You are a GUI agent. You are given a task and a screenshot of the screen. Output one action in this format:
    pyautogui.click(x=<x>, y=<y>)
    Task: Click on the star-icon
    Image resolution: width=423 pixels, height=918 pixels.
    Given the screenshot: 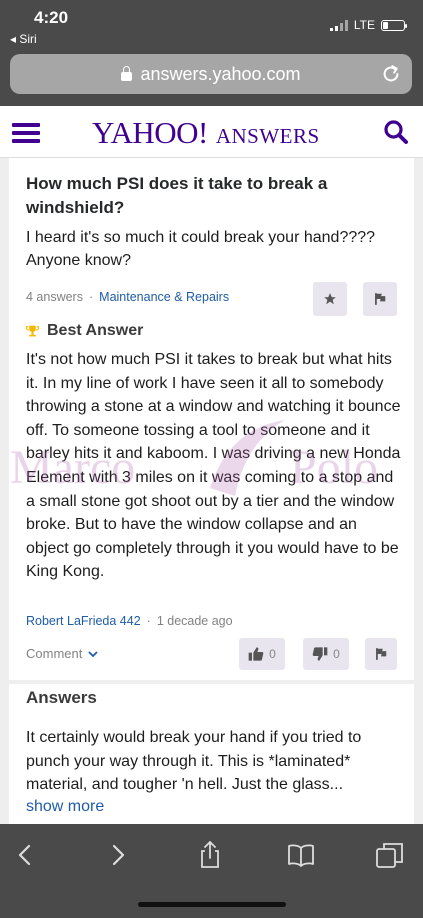 What is the action you would take?
    pyautogui.click(x=330, y=299)
    